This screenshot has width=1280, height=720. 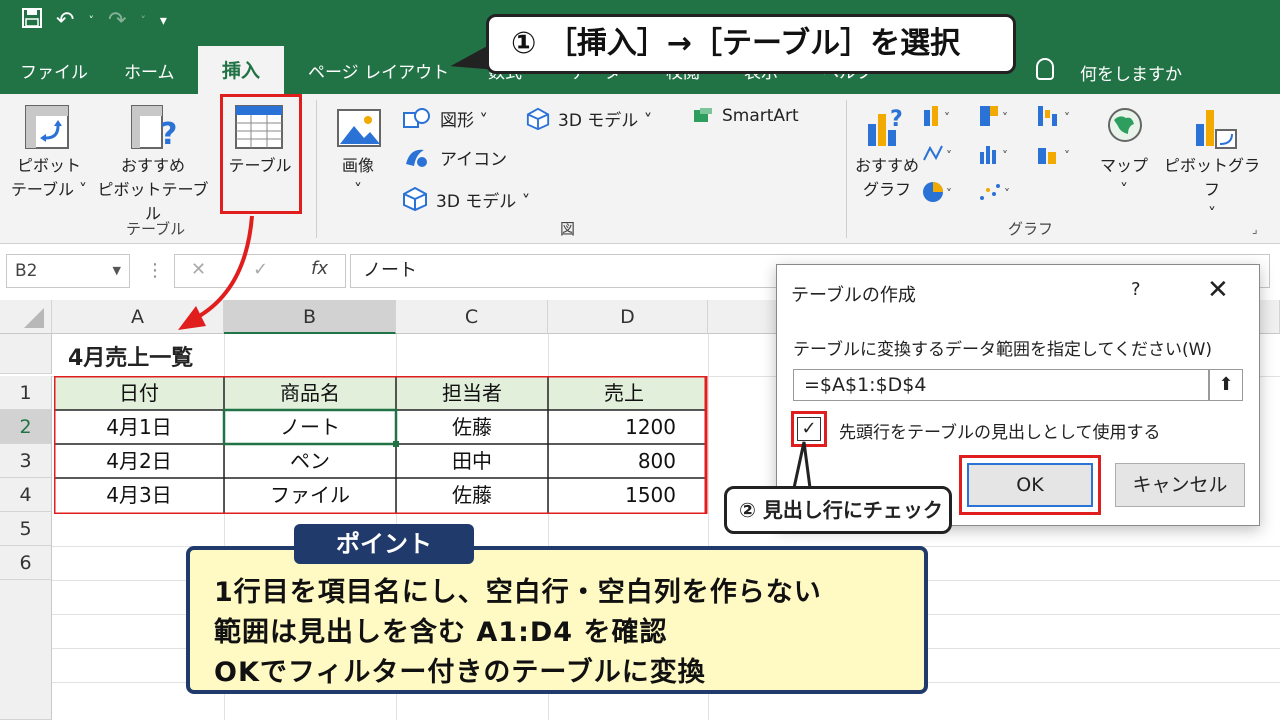 What do you see at coordinates (1001, 385) in the screenshot?
I see `range-input: =$A$1:$D$4` at bounding box center [1001, 385].